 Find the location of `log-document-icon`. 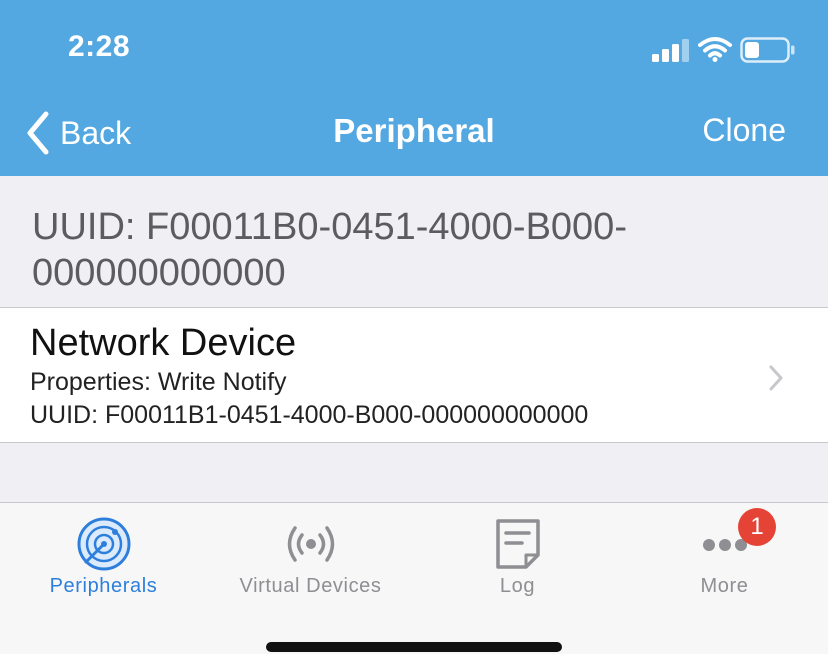

log-document-icon is located at coordinates (517, 544).